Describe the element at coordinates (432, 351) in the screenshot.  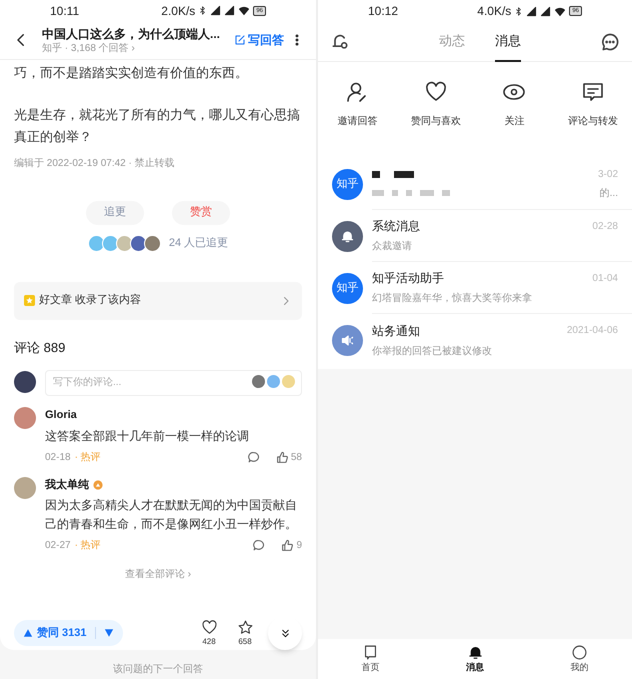
I see `message-preview: 你举报的回答已被建议修改` at that location.